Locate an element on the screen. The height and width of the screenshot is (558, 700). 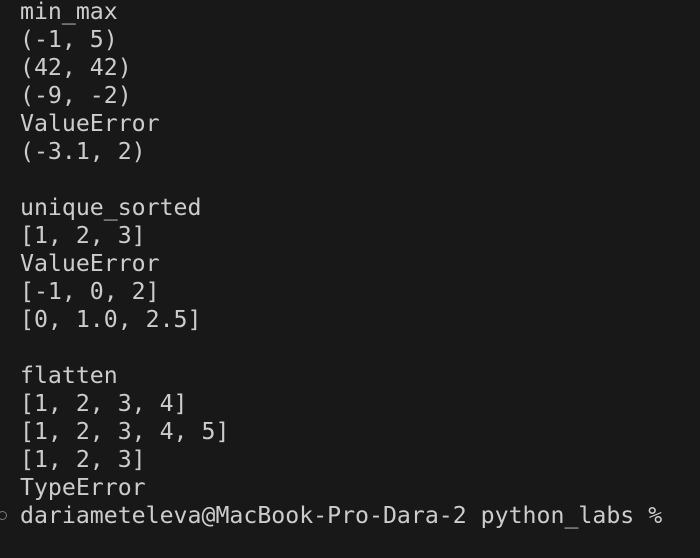
command-status-dot-icon is located at coordinates (3, 515).